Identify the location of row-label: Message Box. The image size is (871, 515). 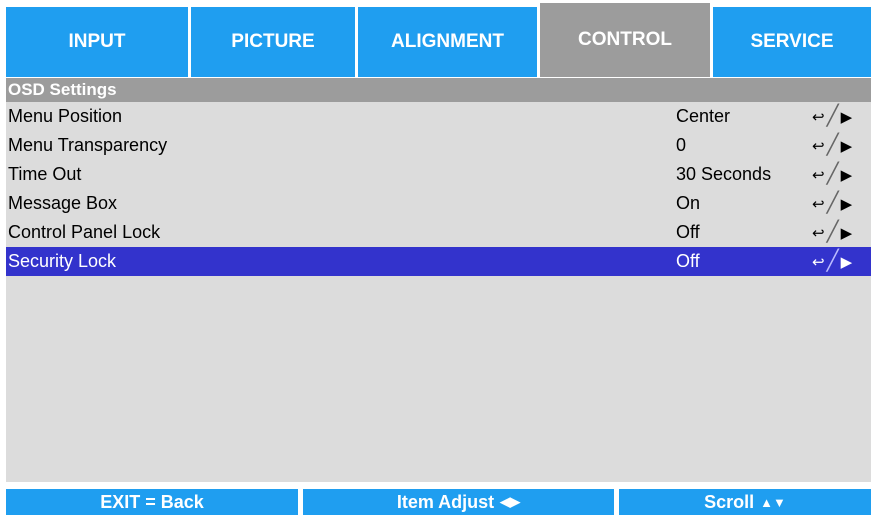
(63, 203).